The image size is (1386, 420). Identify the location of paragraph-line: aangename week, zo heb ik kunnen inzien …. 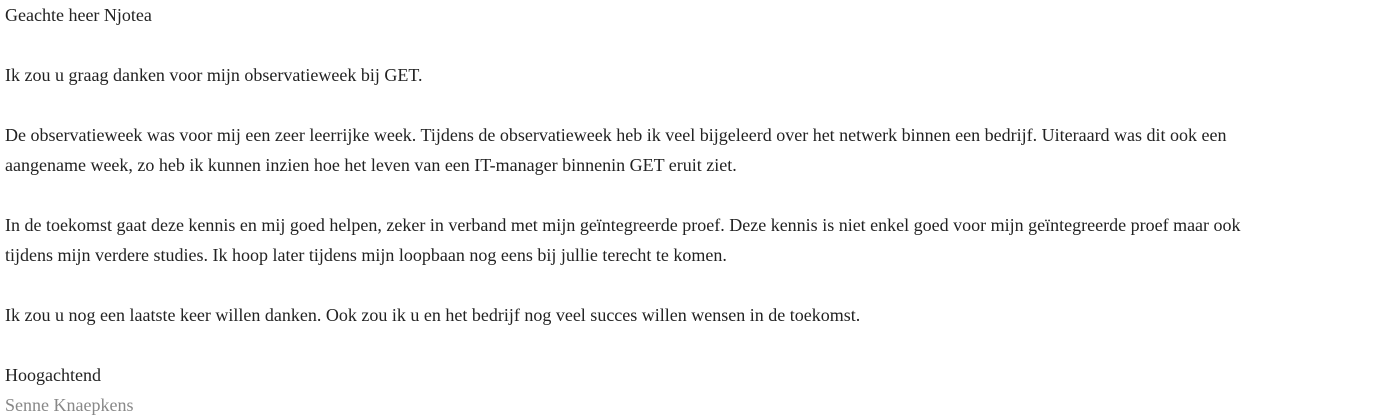
(371, 165).